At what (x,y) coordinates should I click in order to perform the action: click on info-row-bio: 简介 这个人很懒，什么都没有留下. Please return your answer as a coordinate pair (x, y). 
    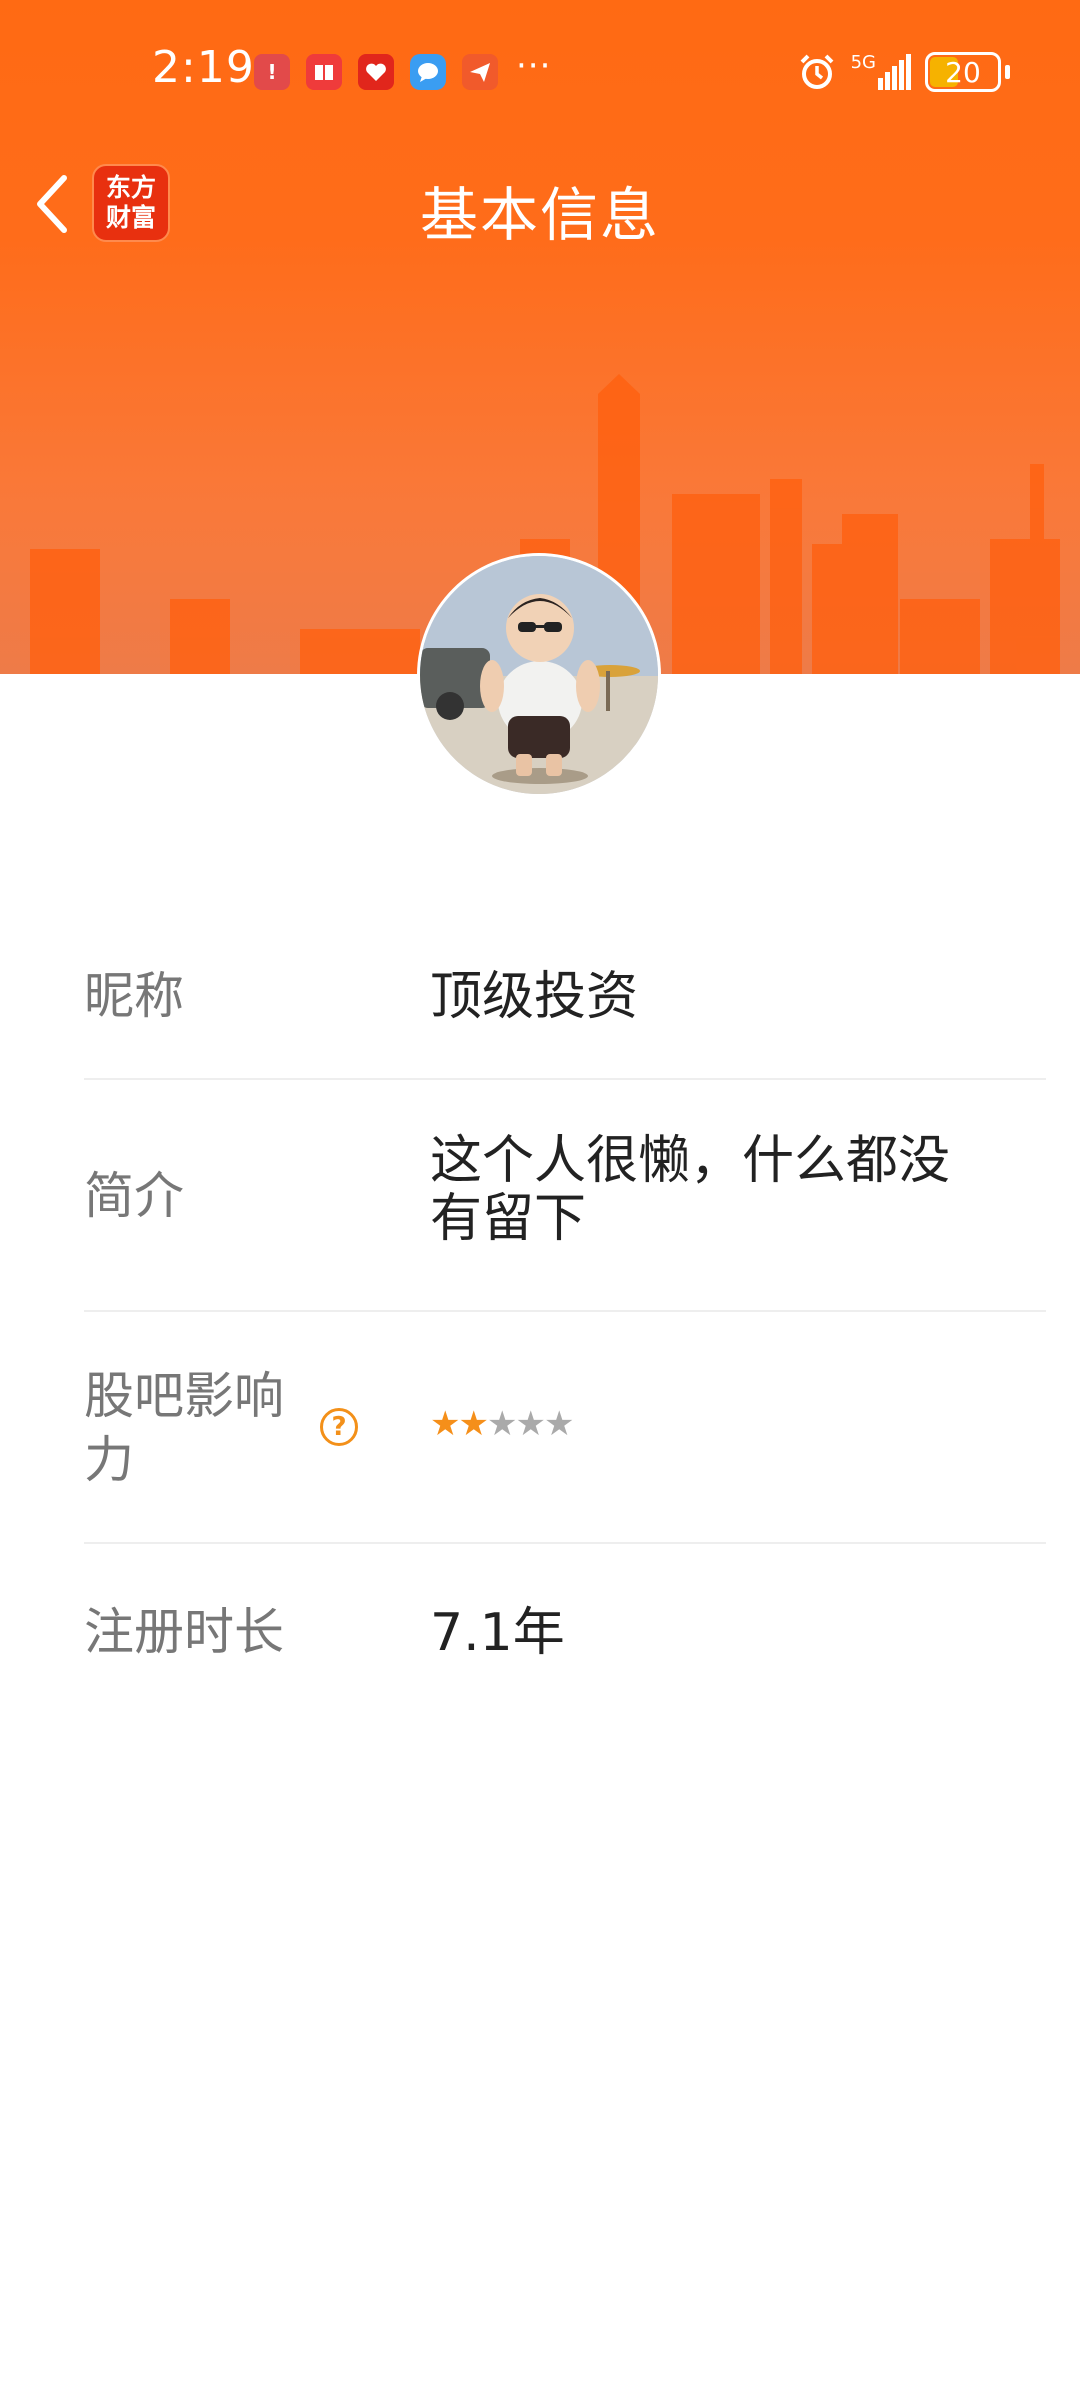
    Looking at the image, I should click on (565, 1196).